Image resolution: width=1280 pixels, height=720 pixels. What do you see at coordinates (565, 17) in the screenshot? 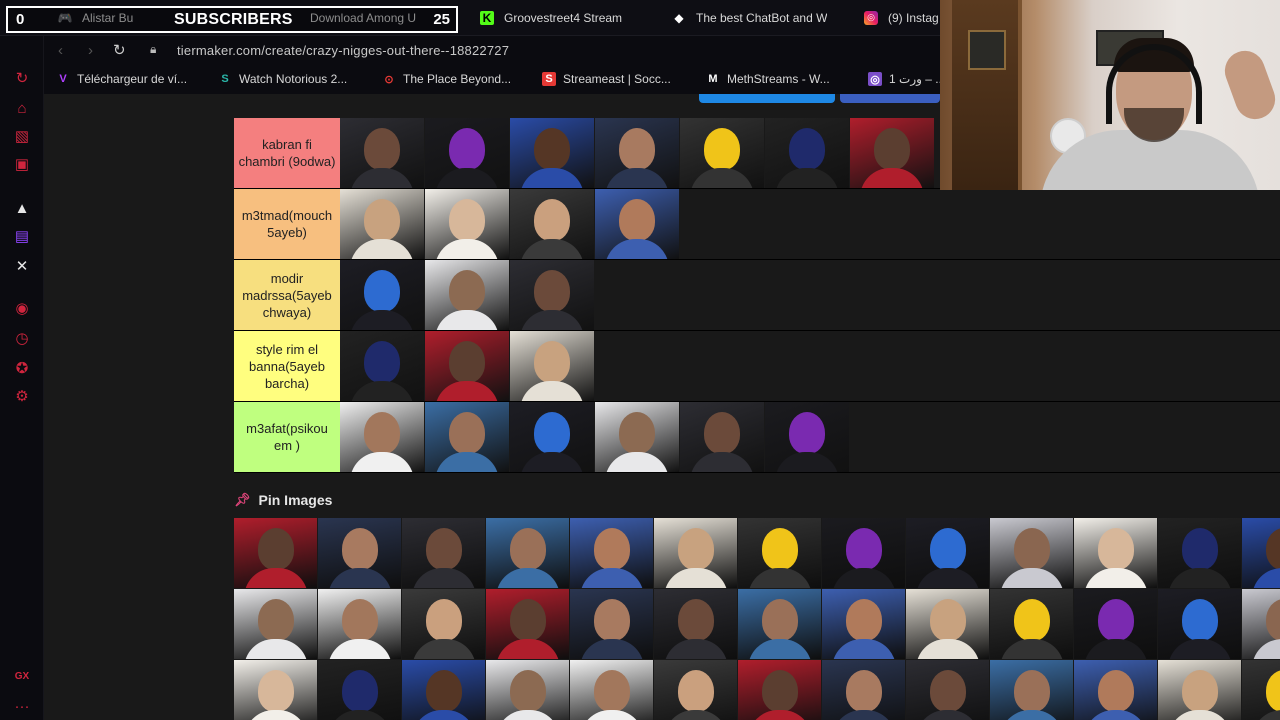
I see `tab-groovestreet: K Groovestreet4 Stream` at bounding box center [565, 17].